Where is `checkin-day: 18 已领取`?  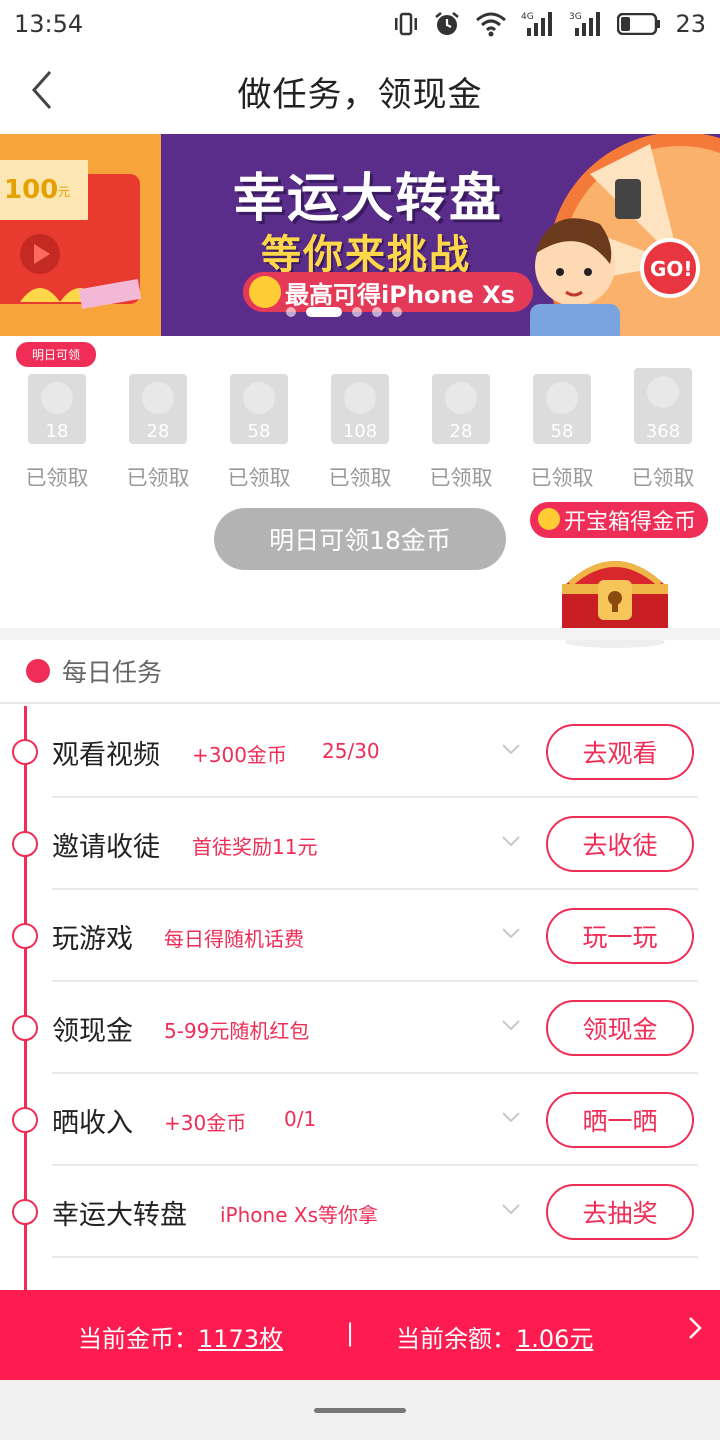
checkin-day: 18 已领取 is located at coordinates (57, 433).